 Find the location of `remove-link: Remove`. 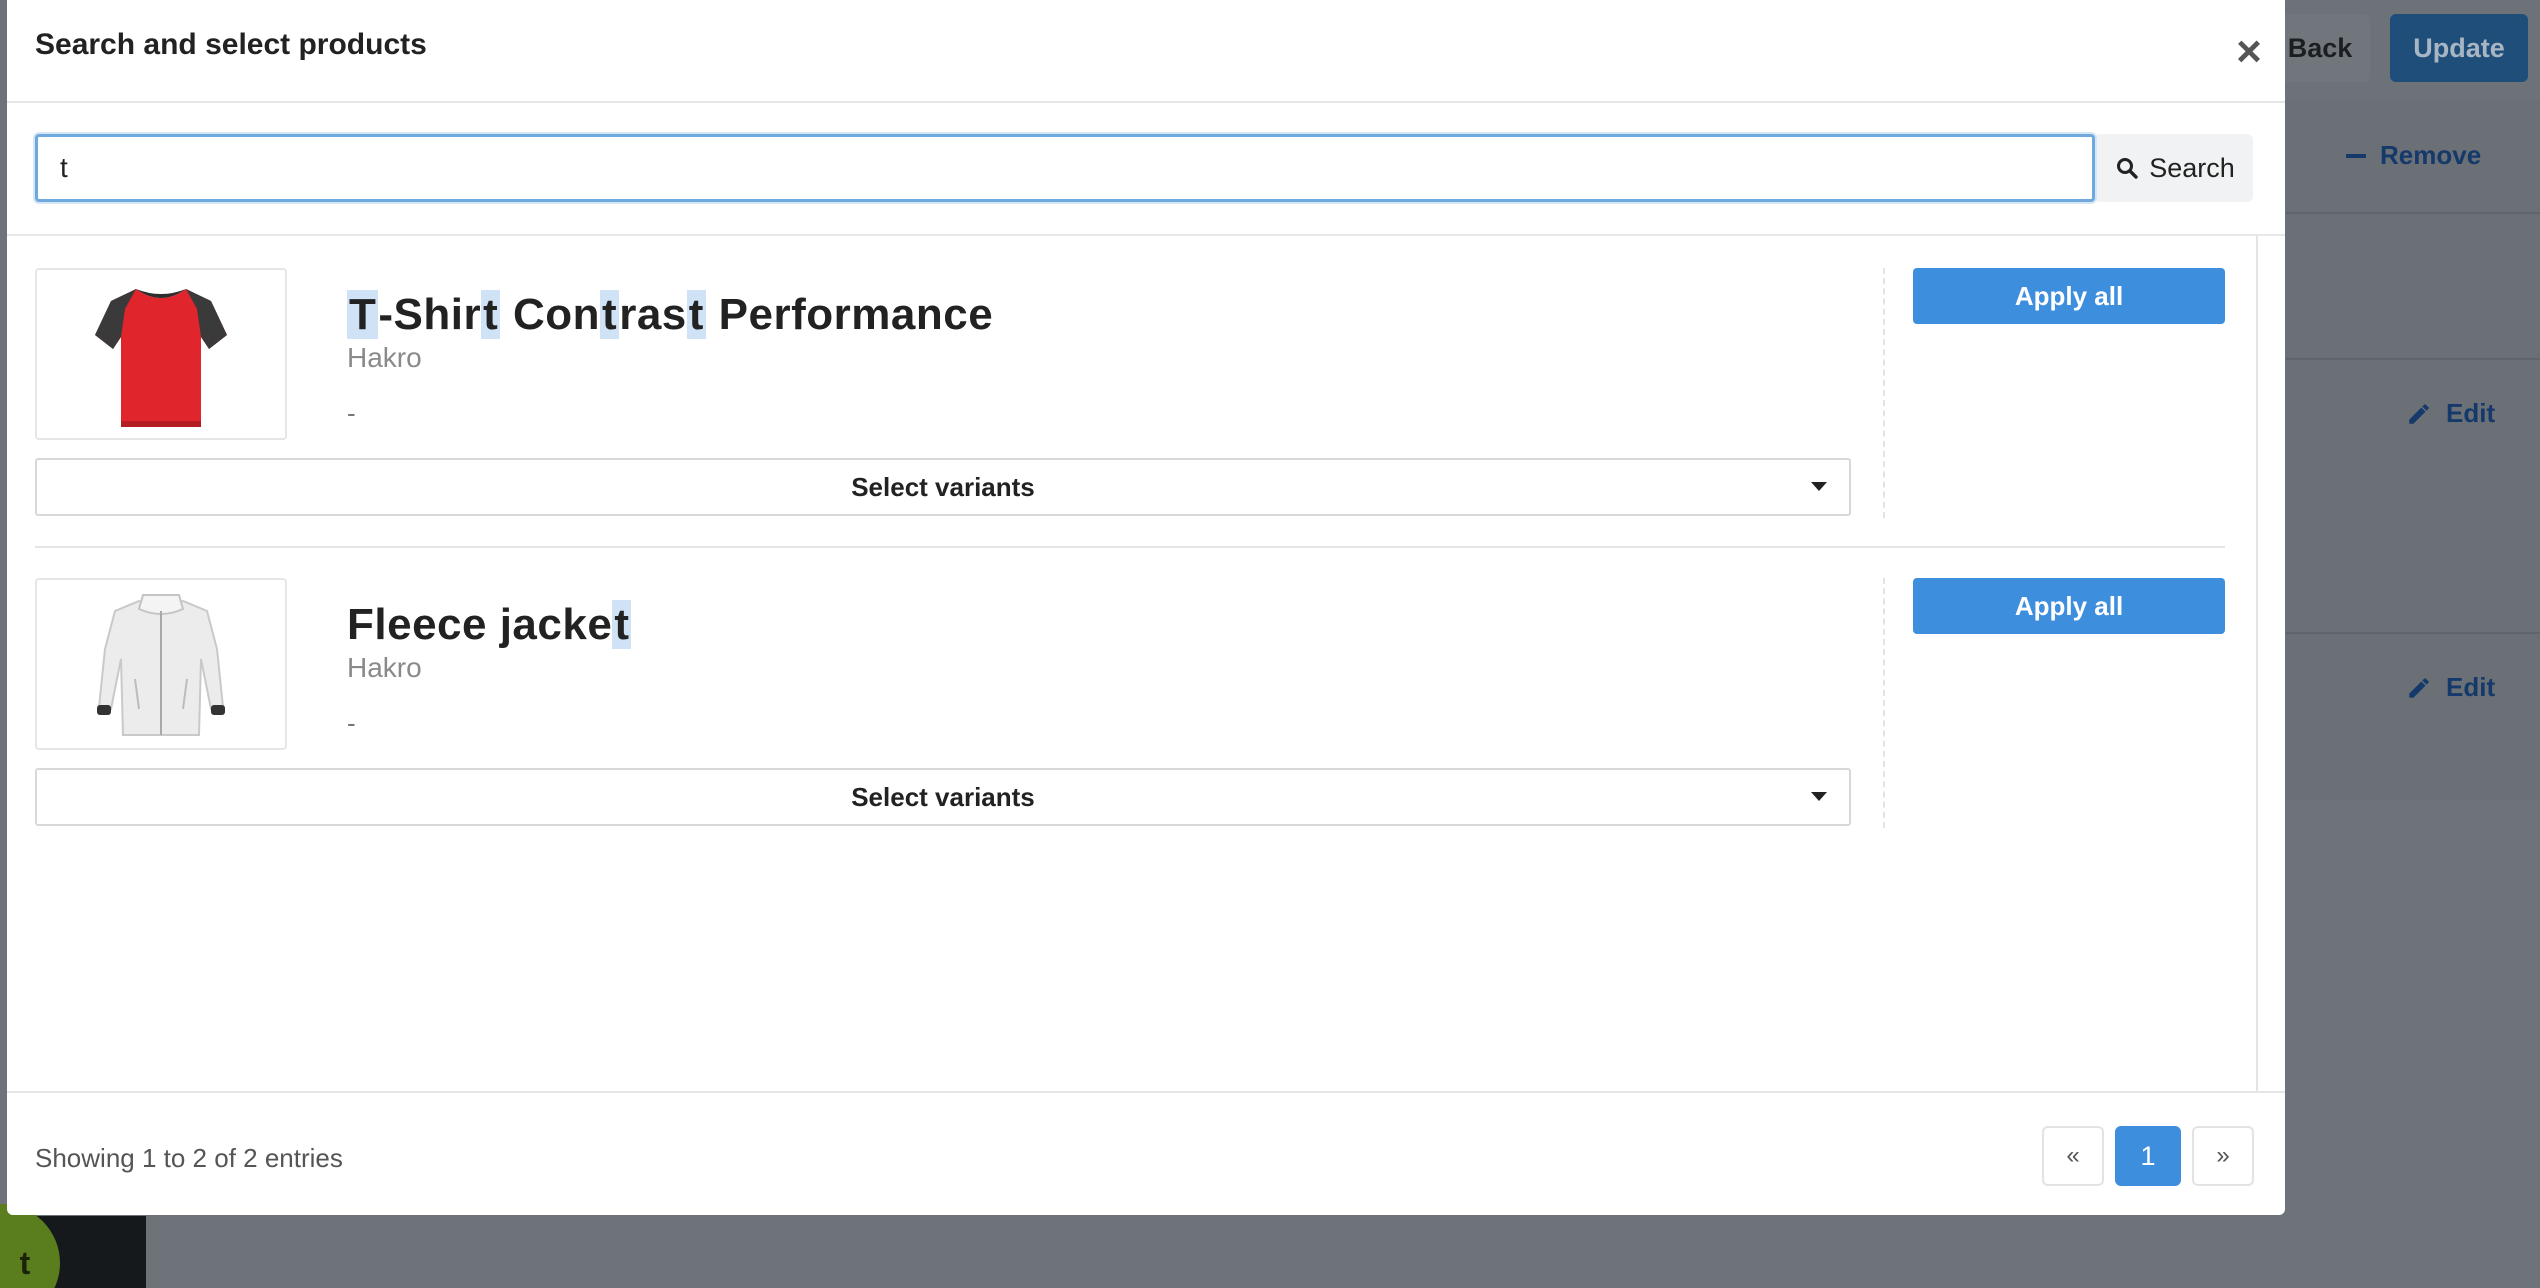

remove-link: Remove is located at coordinates (2413, 155).